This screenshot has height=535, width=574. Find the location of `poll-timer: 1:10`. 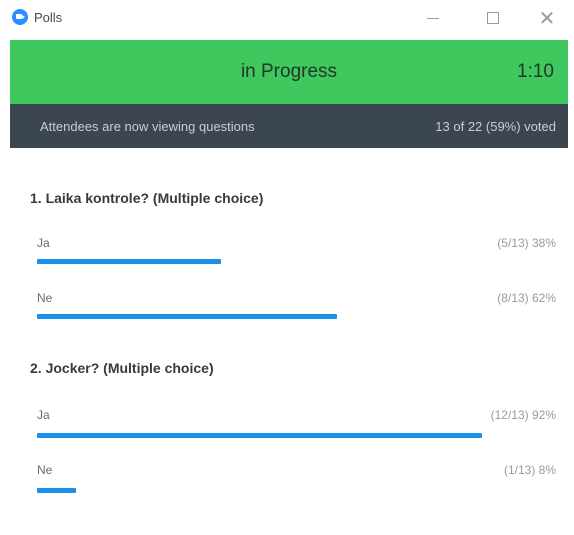

poll-timer: 1:10 is located at coordinates (535, 71).